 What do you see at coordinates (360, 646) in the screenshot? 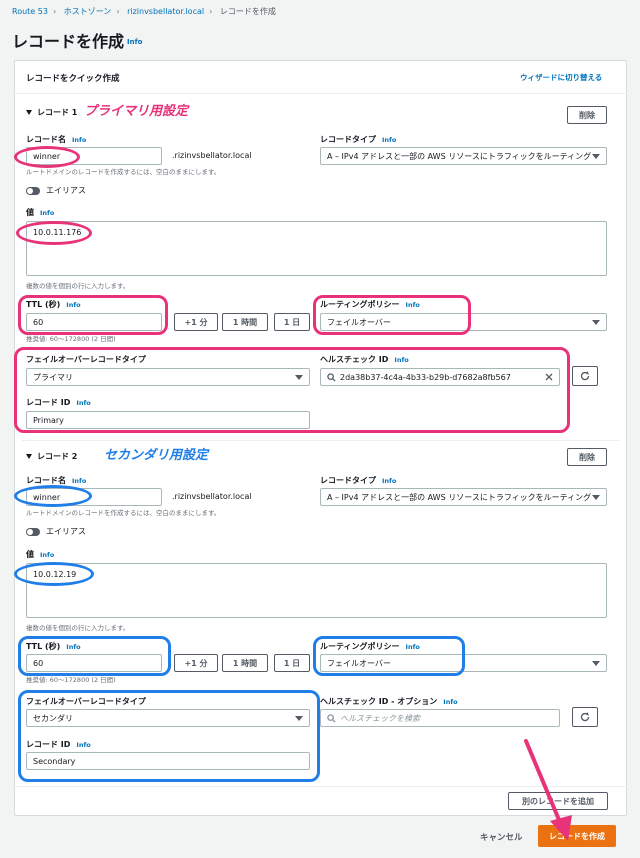
I see `routing-label-text: ルーティングポリシー` at bounding box center [360, 646].